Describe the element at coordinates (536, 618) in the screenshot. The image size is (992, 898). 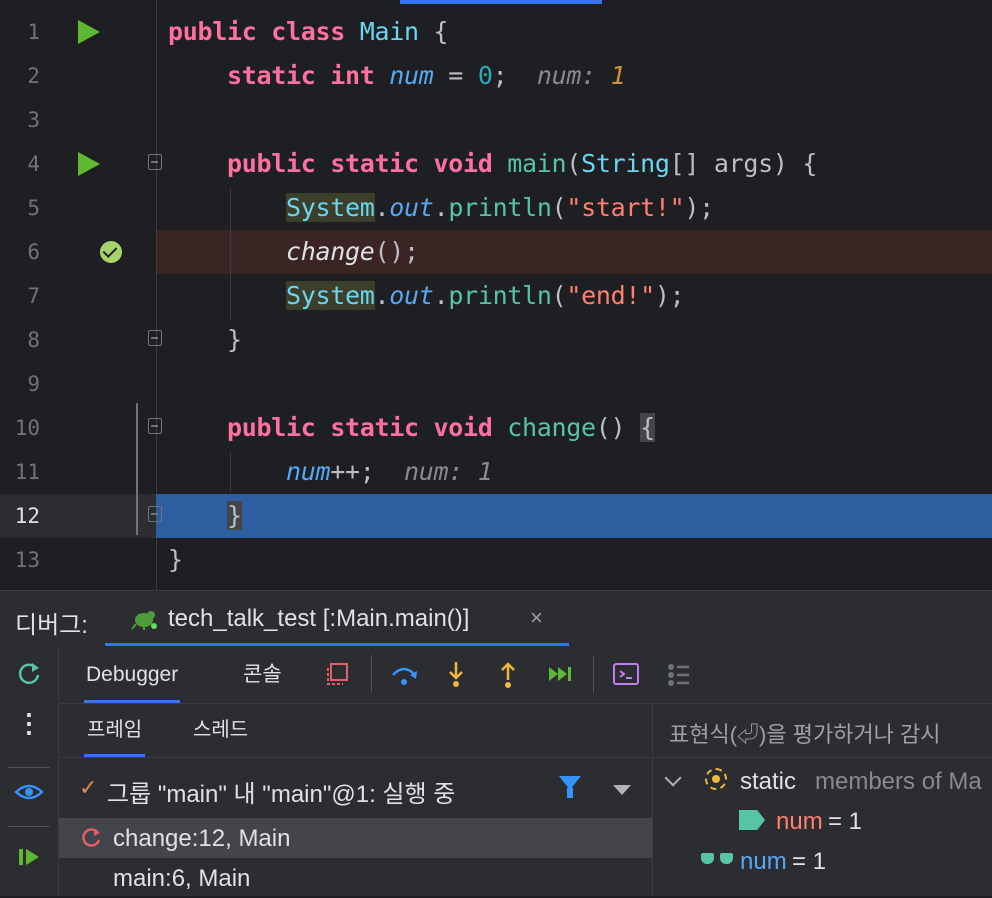
I see `close-icon: ×` at that location.